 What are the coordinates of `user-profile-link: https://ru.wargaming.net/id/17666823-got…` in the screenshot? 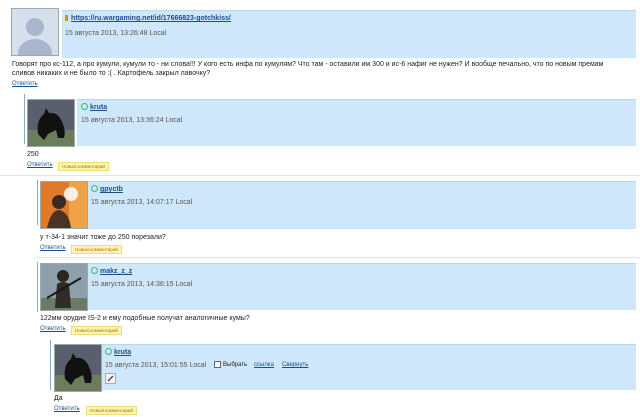 It's located at (151, 18).